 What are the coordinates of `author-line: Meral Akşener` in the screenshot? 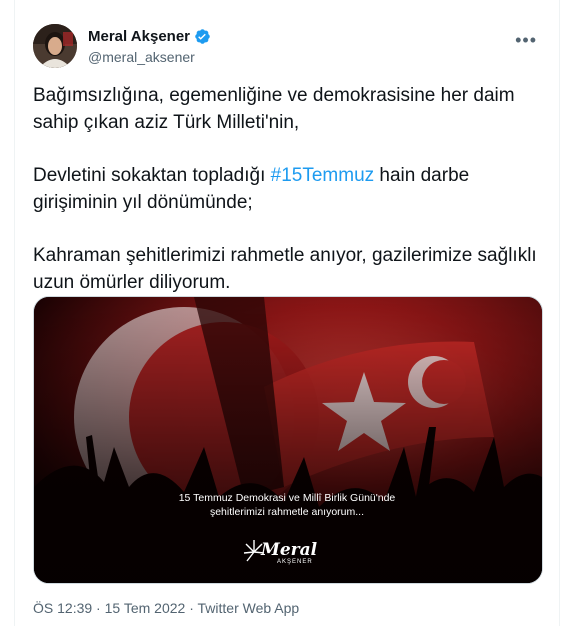 It's located at (149, 36).